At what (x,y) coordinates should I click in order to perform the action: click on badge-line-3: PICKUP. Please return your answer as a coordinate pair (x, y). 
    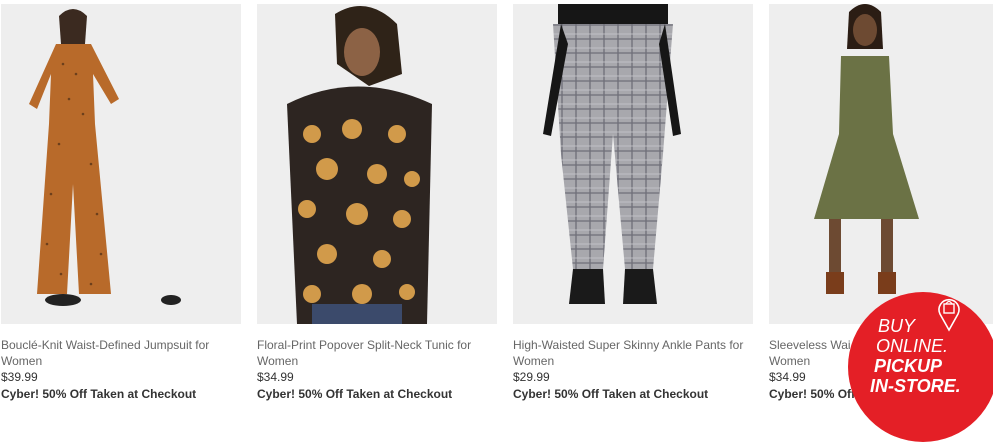
    Looking at the image, I should click on (908, 366).